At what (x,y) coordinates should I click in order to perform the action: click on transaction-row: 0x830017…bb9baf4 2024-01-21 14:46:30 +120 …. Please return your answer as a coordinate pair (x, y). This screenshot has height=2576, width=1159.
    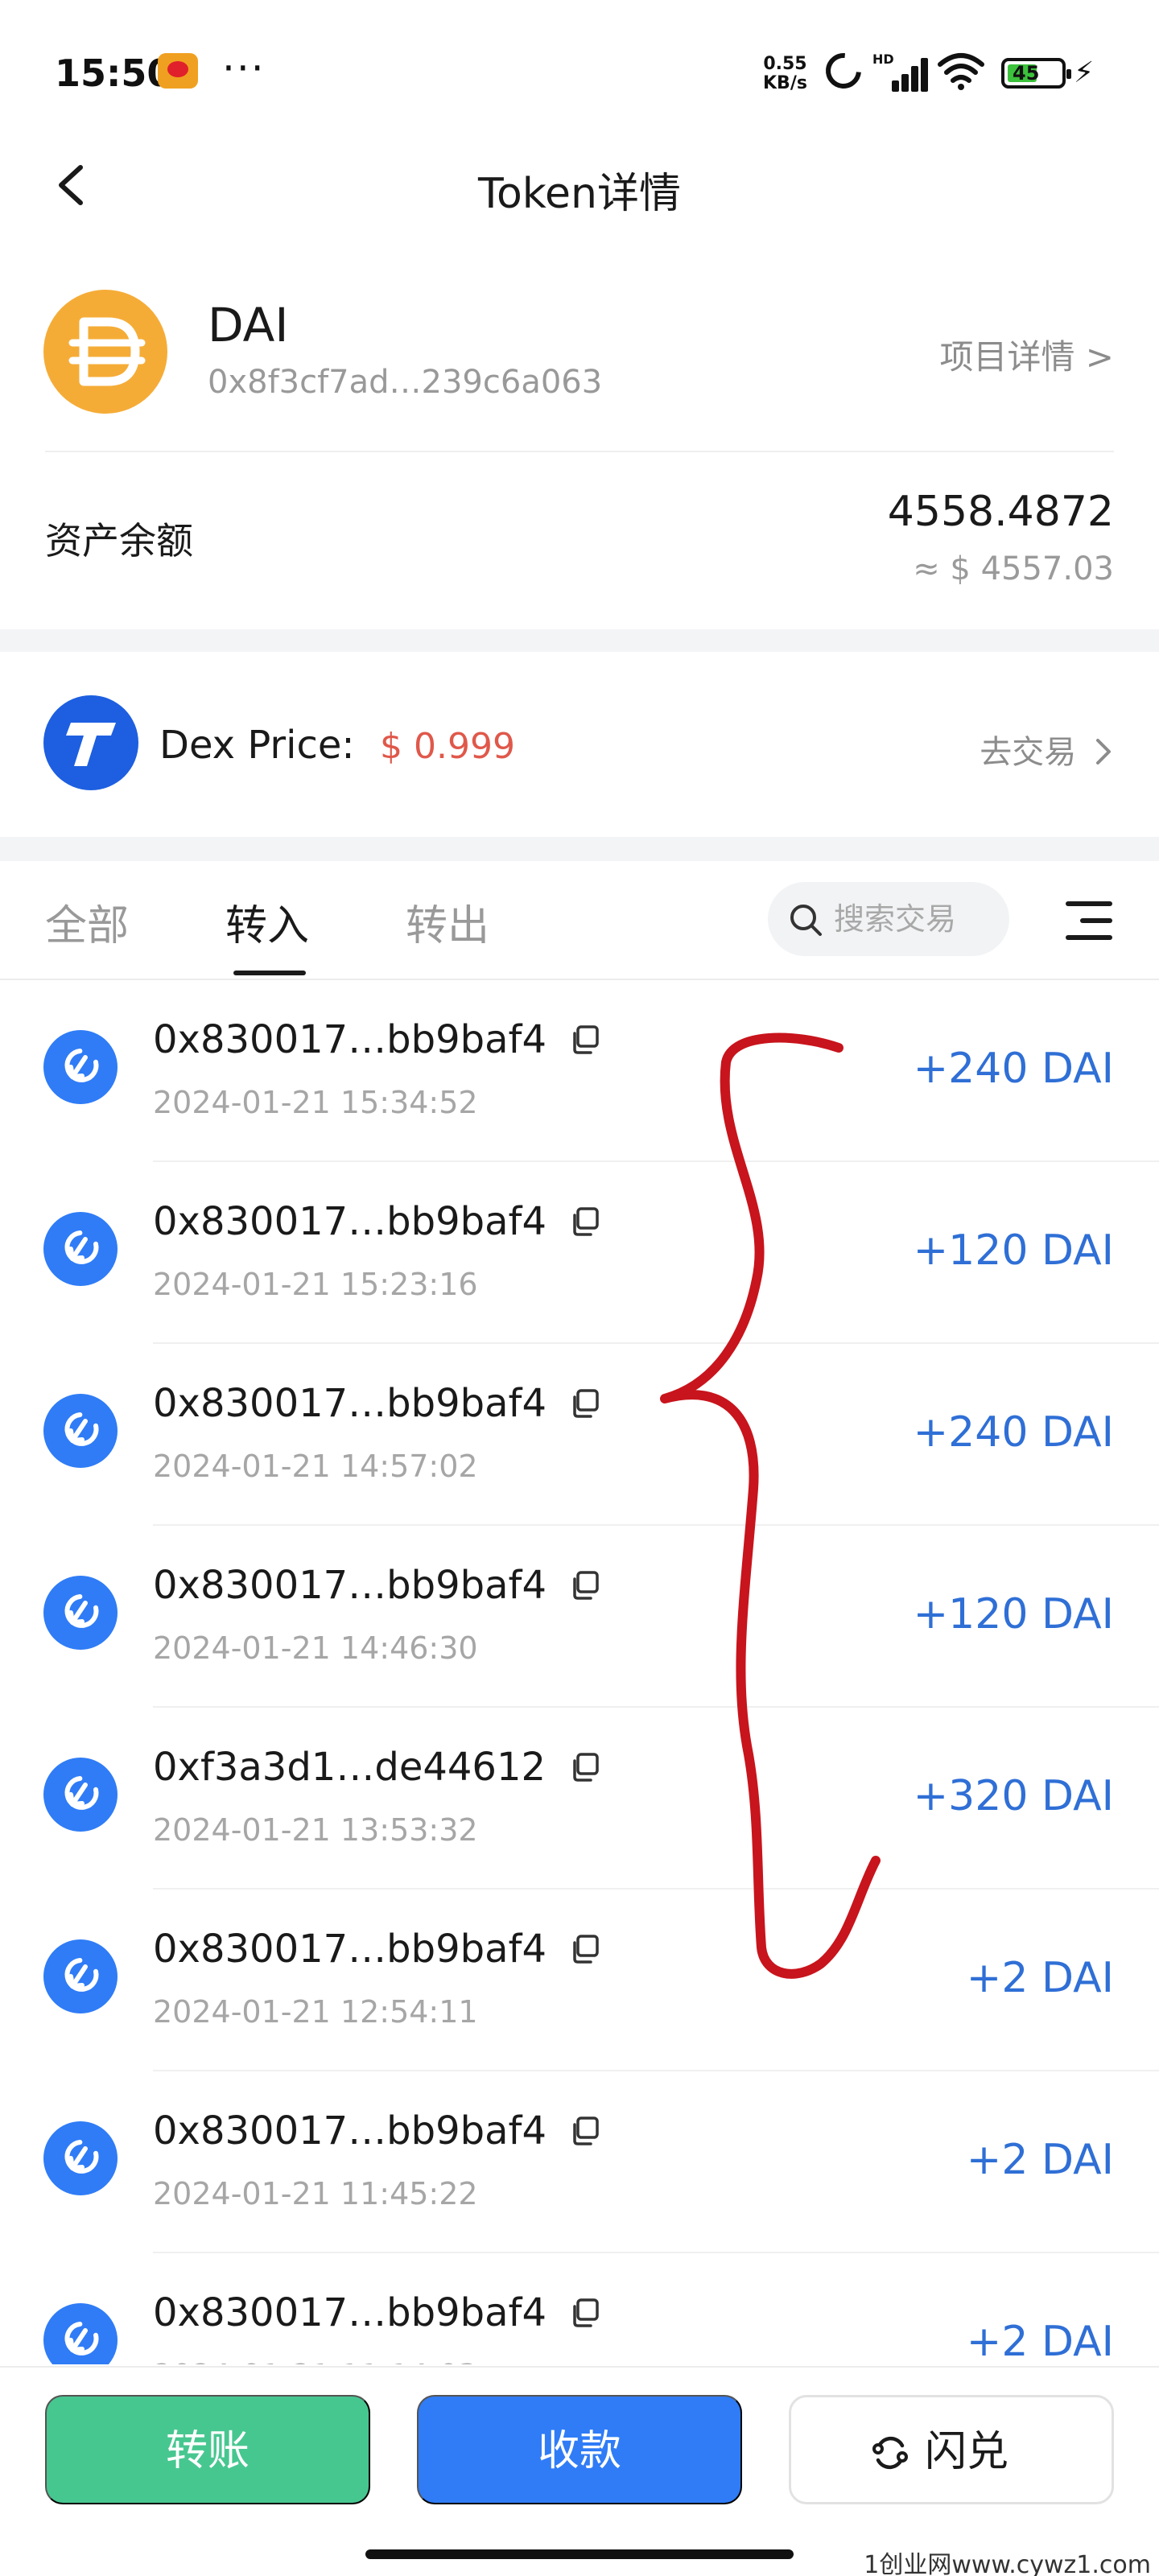
    Looking at the image, I should click on (579, 1617).